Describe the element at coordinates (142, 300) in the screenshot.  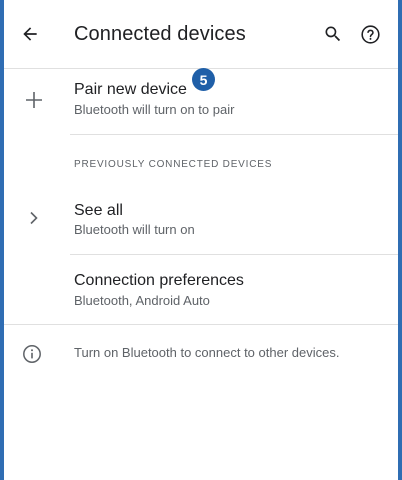
I see `connection-preferences-summary: Bluetooth, Android Auto` at that location.